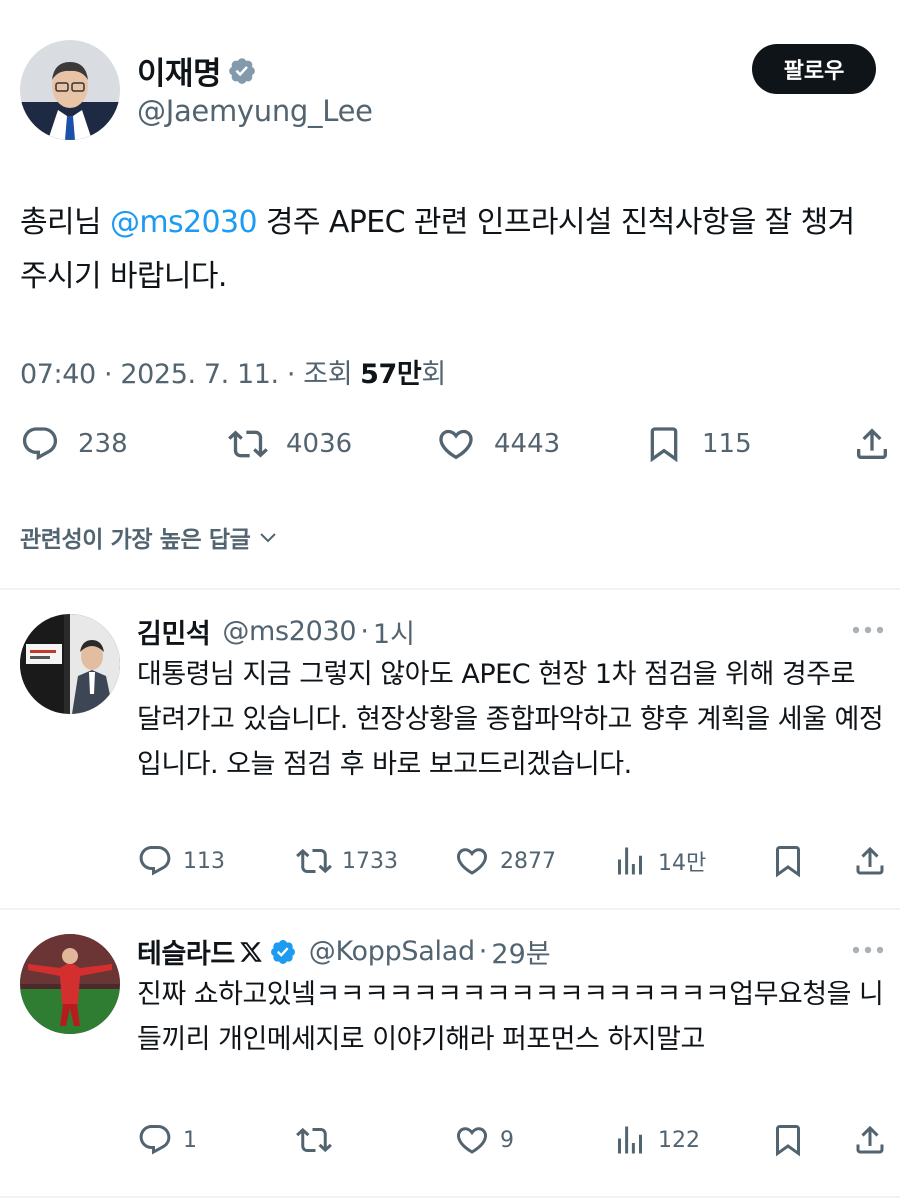  I want to click on sort-label: 관련성이 가장 높은 답글, so click(135, 540).